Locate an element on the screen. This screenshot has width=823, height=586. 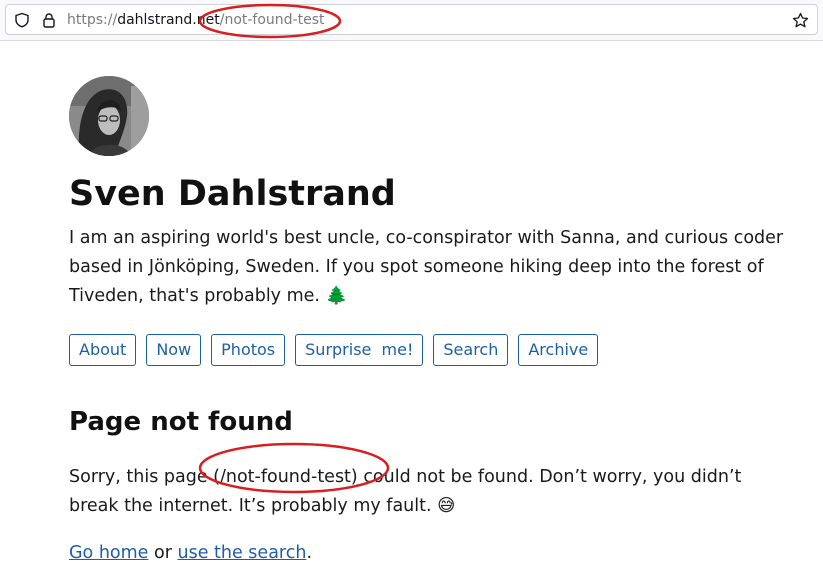
site-title: Sven Dahlstrand is located at coordinates (232, 194).